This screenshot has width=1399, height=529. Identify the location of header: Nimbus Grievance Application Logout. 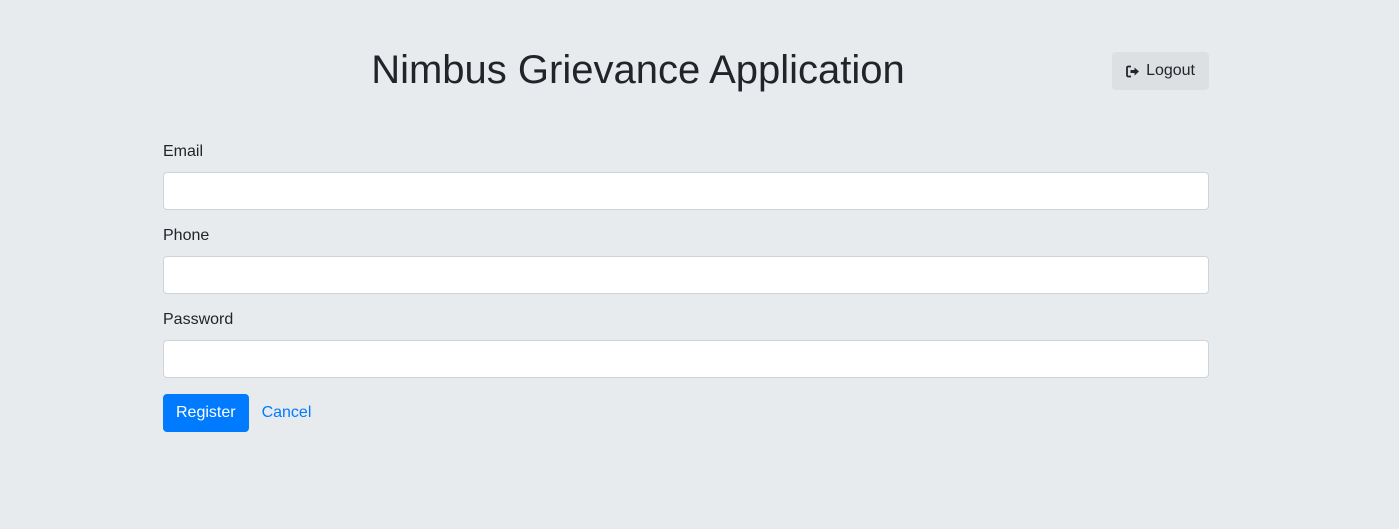
(686, 72).